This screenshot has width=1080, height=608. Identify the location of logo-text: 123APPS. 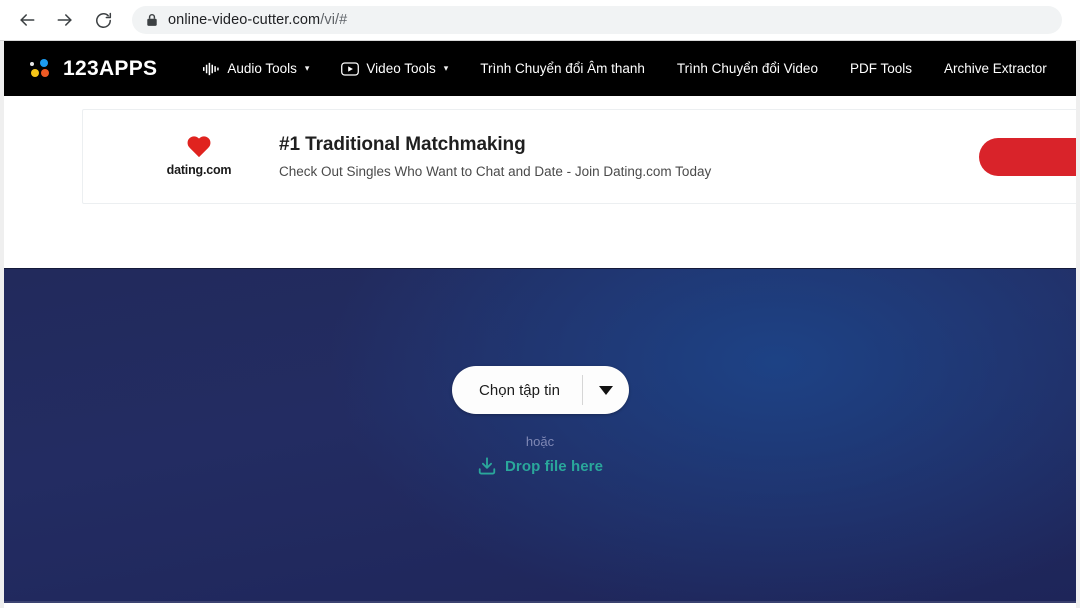
(110, 68).